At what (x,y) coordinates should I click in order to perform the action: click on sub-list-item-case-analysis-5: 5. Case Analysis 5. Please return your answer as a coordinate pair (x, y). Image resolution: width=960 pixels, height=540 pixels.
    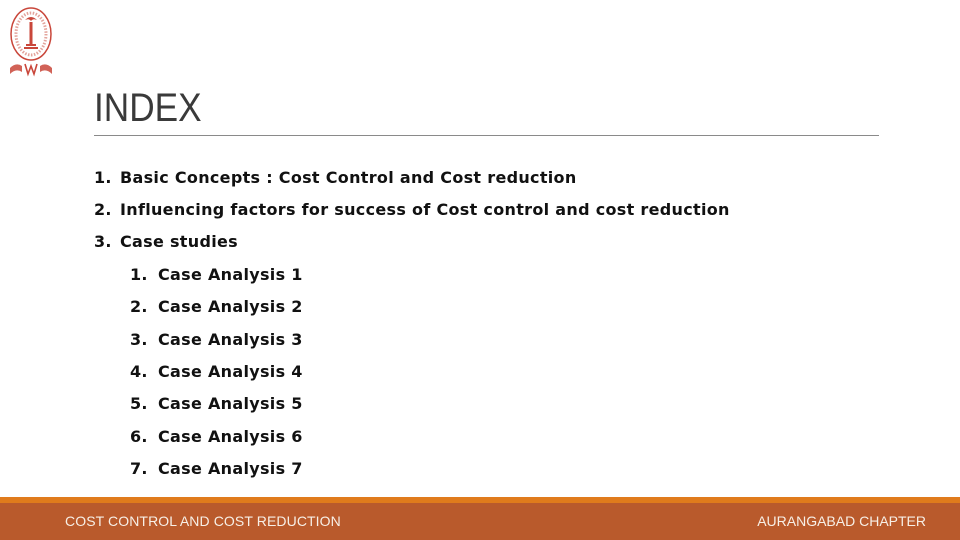
    Looking at the image, I should click on (216, 403).